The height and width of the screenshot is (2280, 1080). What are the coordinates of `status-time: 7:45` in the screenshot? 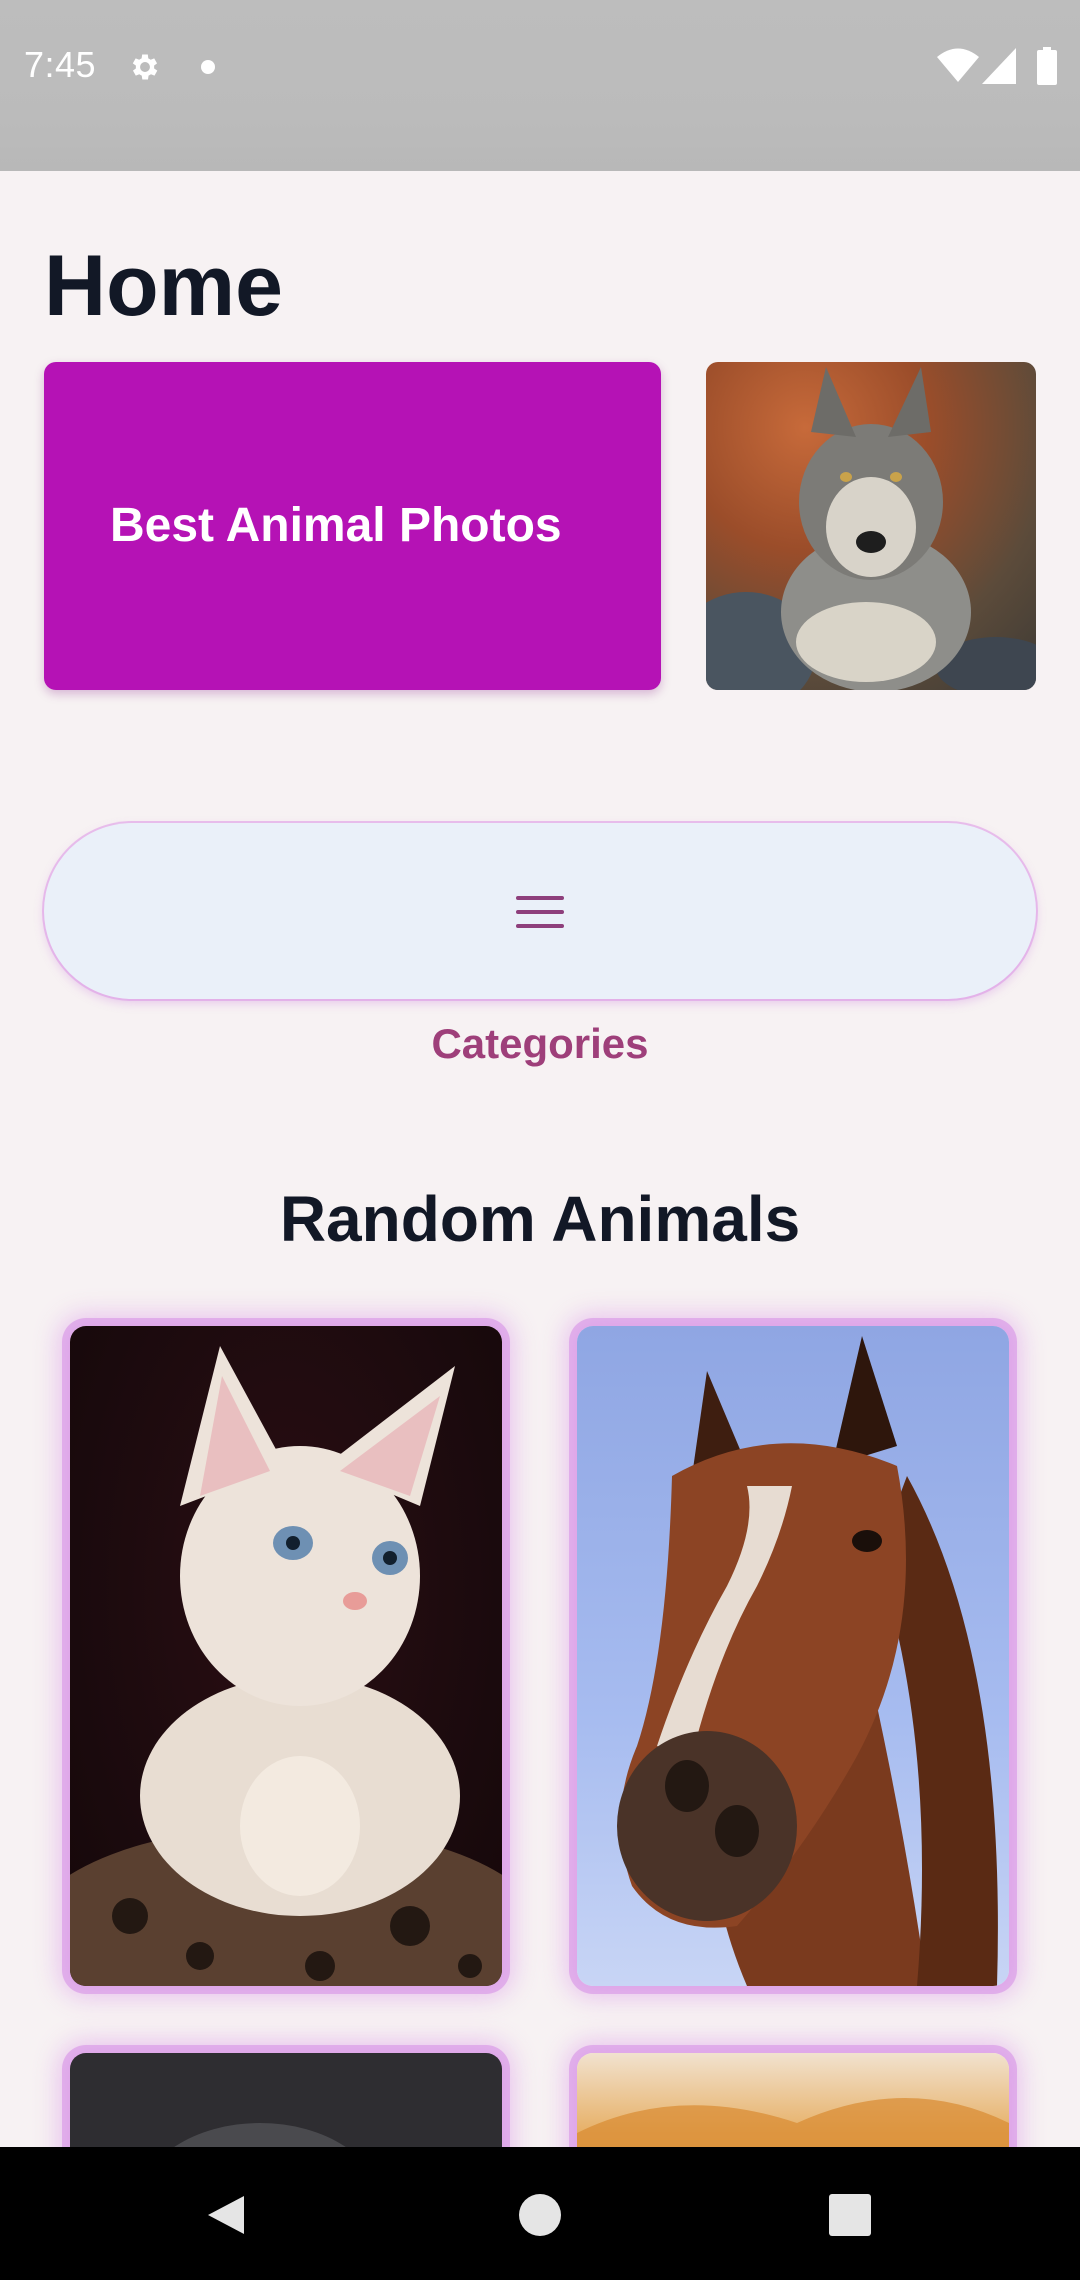 It's located at (60, 64).